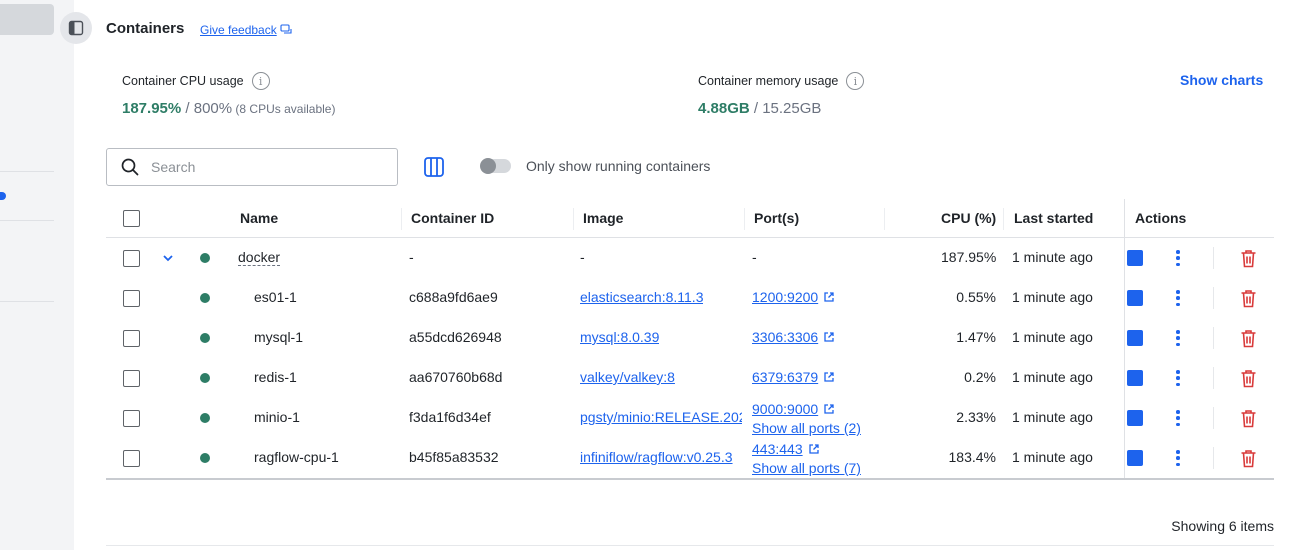 The image size is (1307, 550). I want to click on memory-usage-label: Container memory usage i, so click(781, 81).